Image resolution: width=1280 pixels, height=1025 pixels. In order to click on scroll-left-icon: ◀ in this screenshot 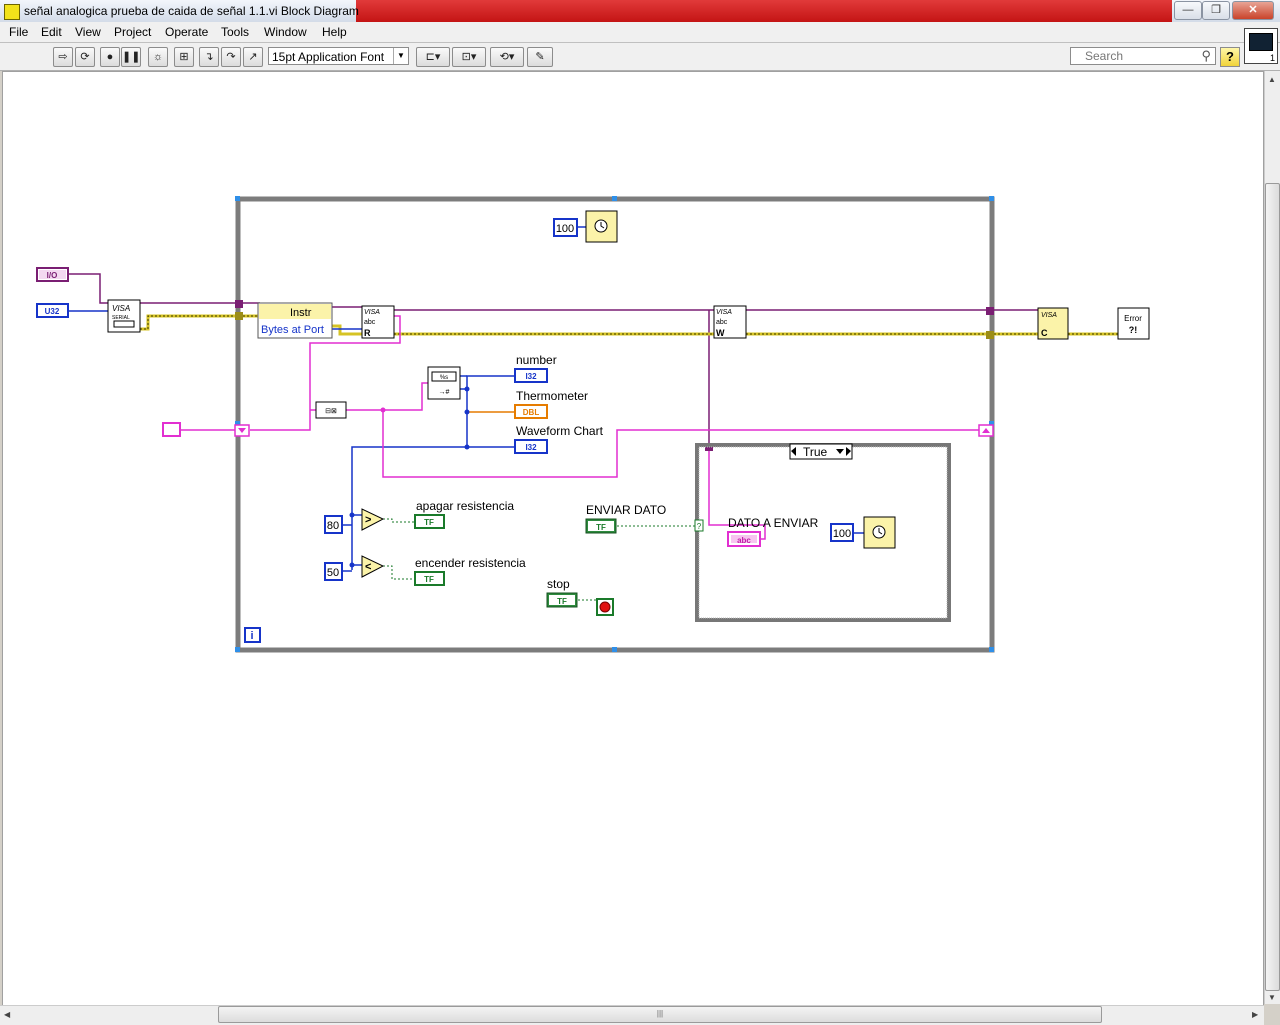, I will do `click(7, 1014)`.